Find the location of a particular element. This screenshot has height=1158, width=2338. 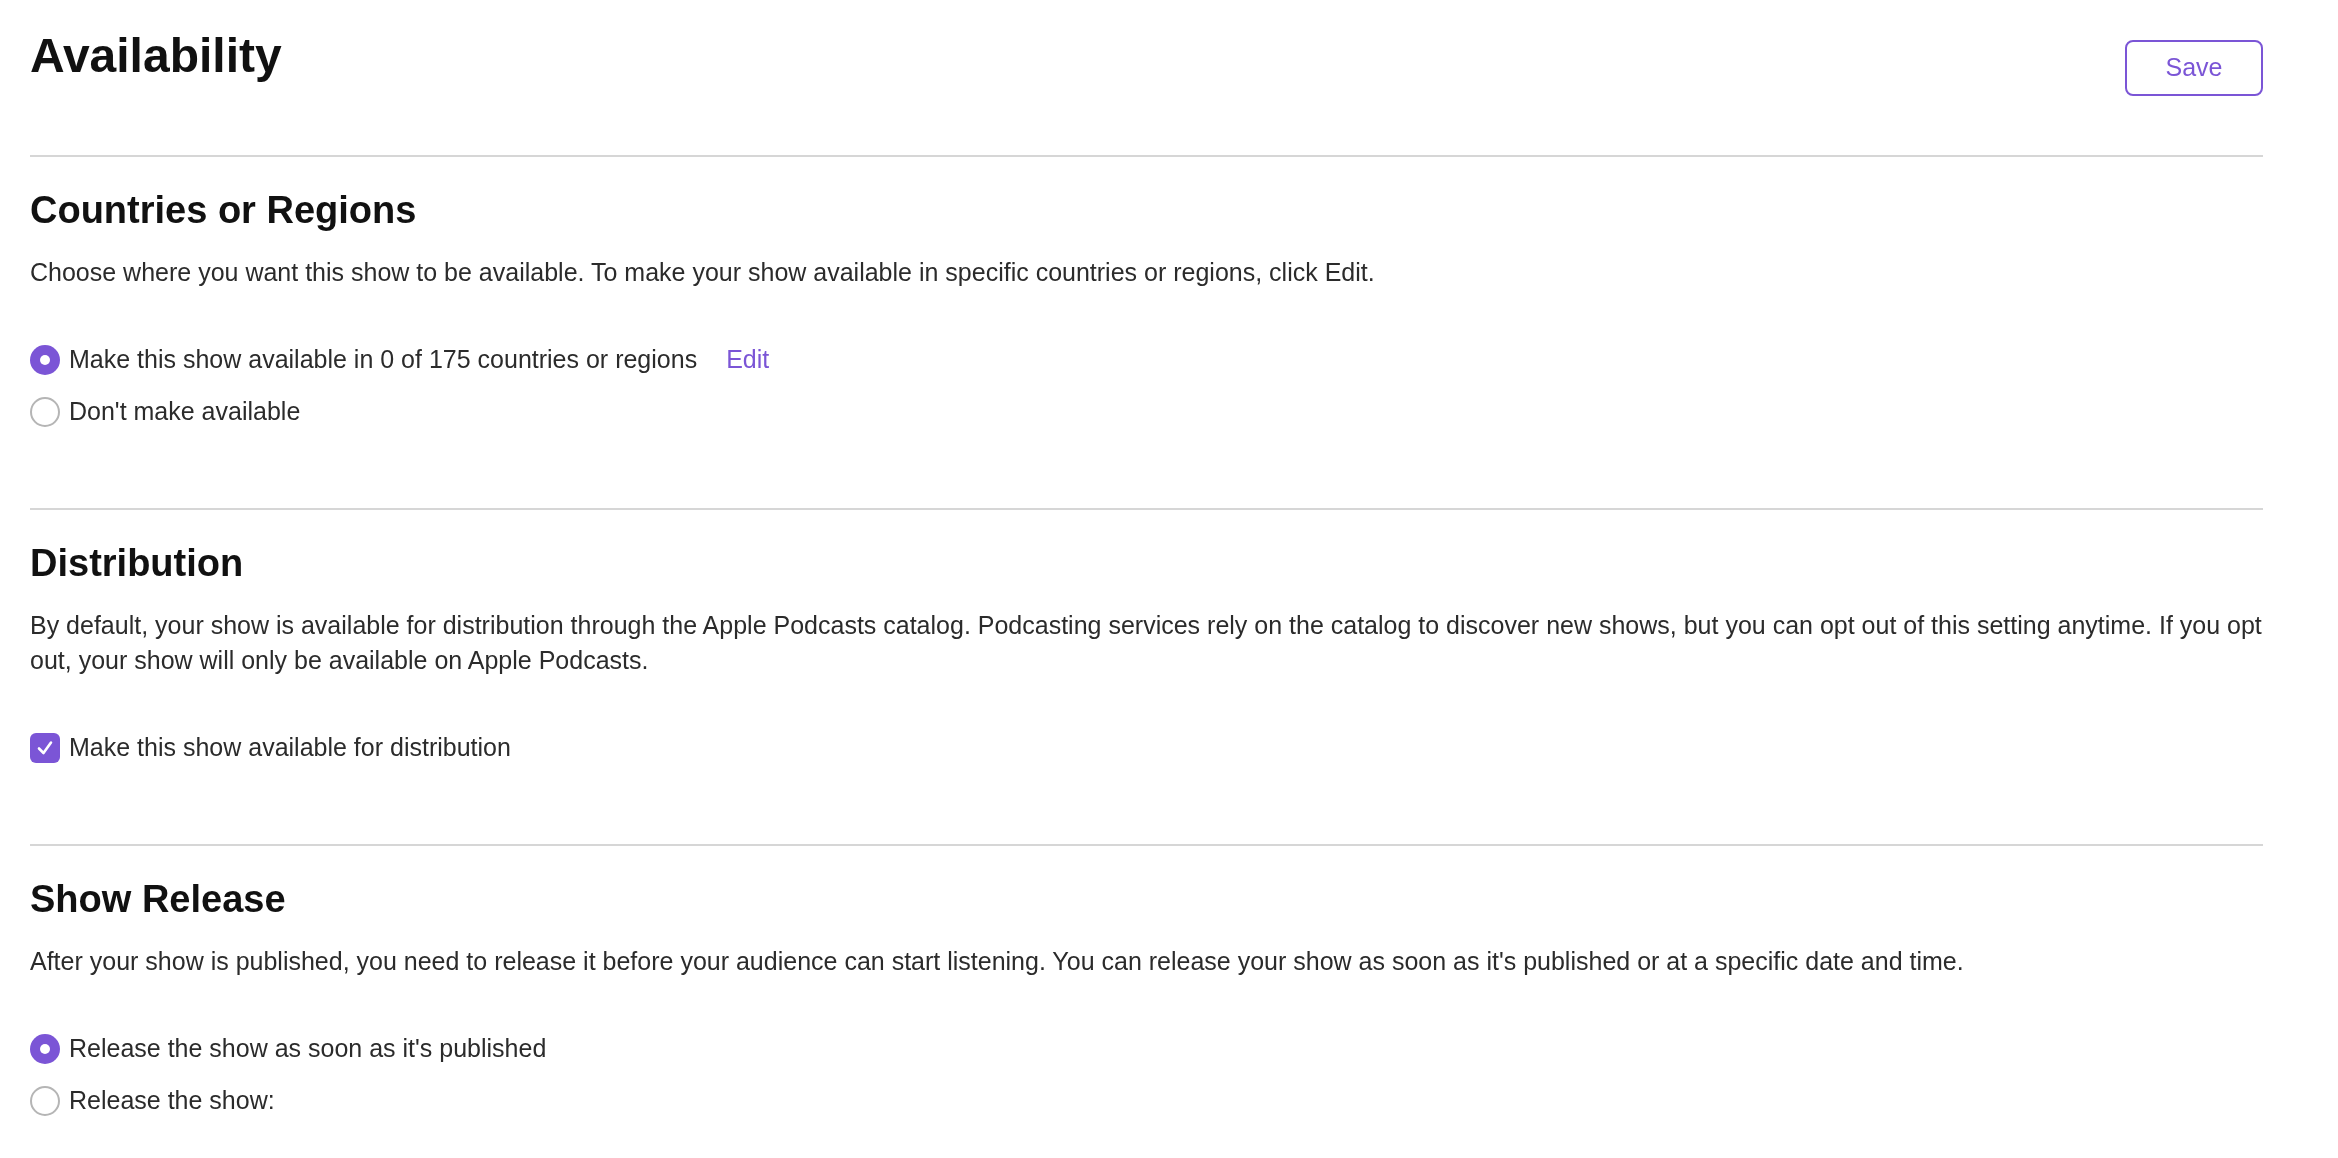

section-title: Countries or Regions is located at coordinates (224, 210).